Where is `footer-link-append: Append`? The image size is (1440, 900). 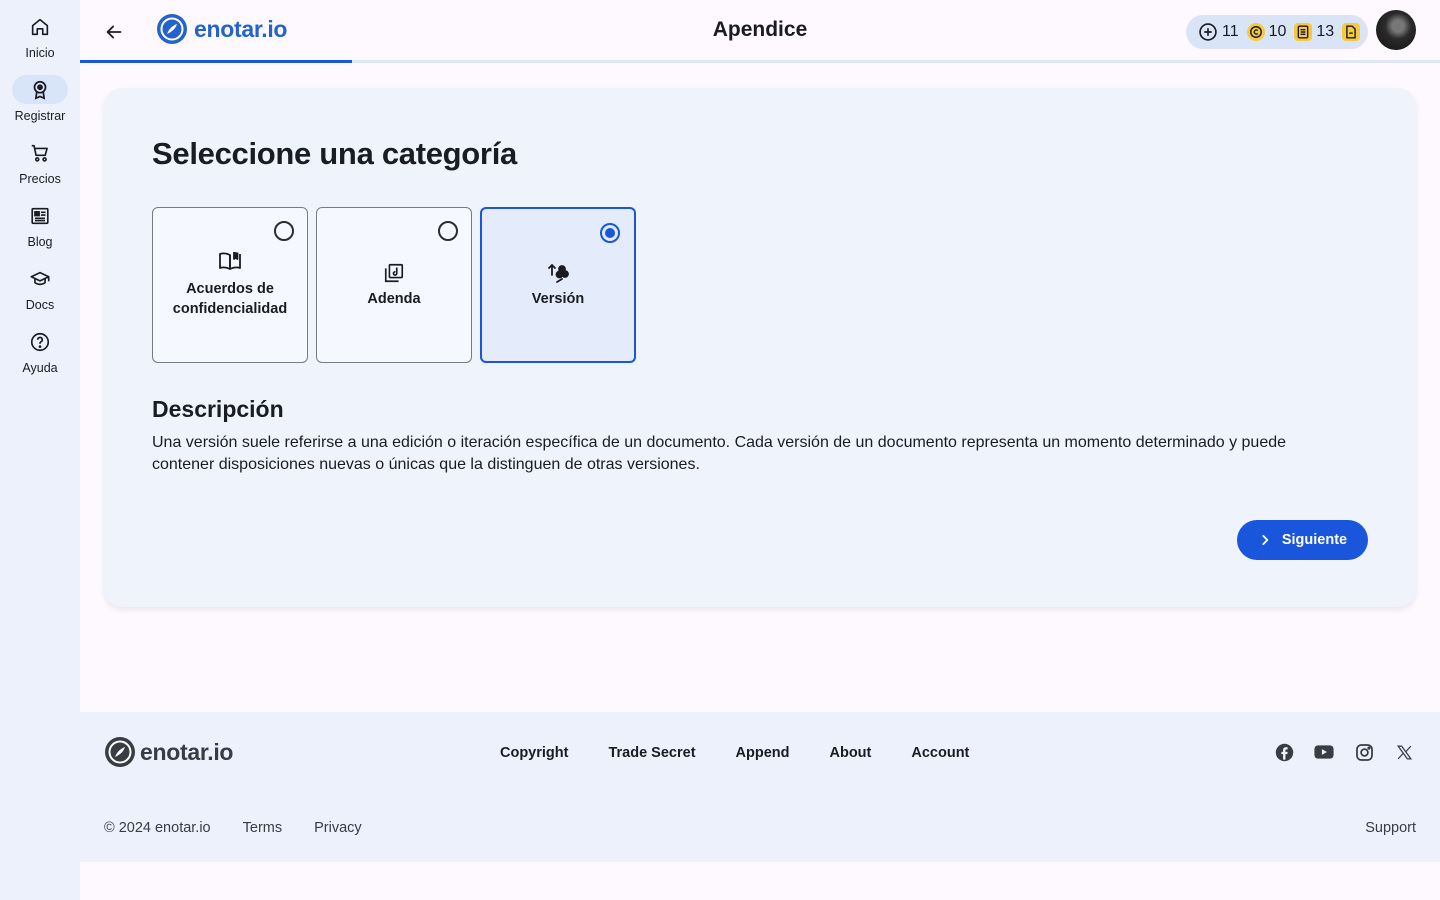 footer-link-append: Append is located at coordinates (763, 753).